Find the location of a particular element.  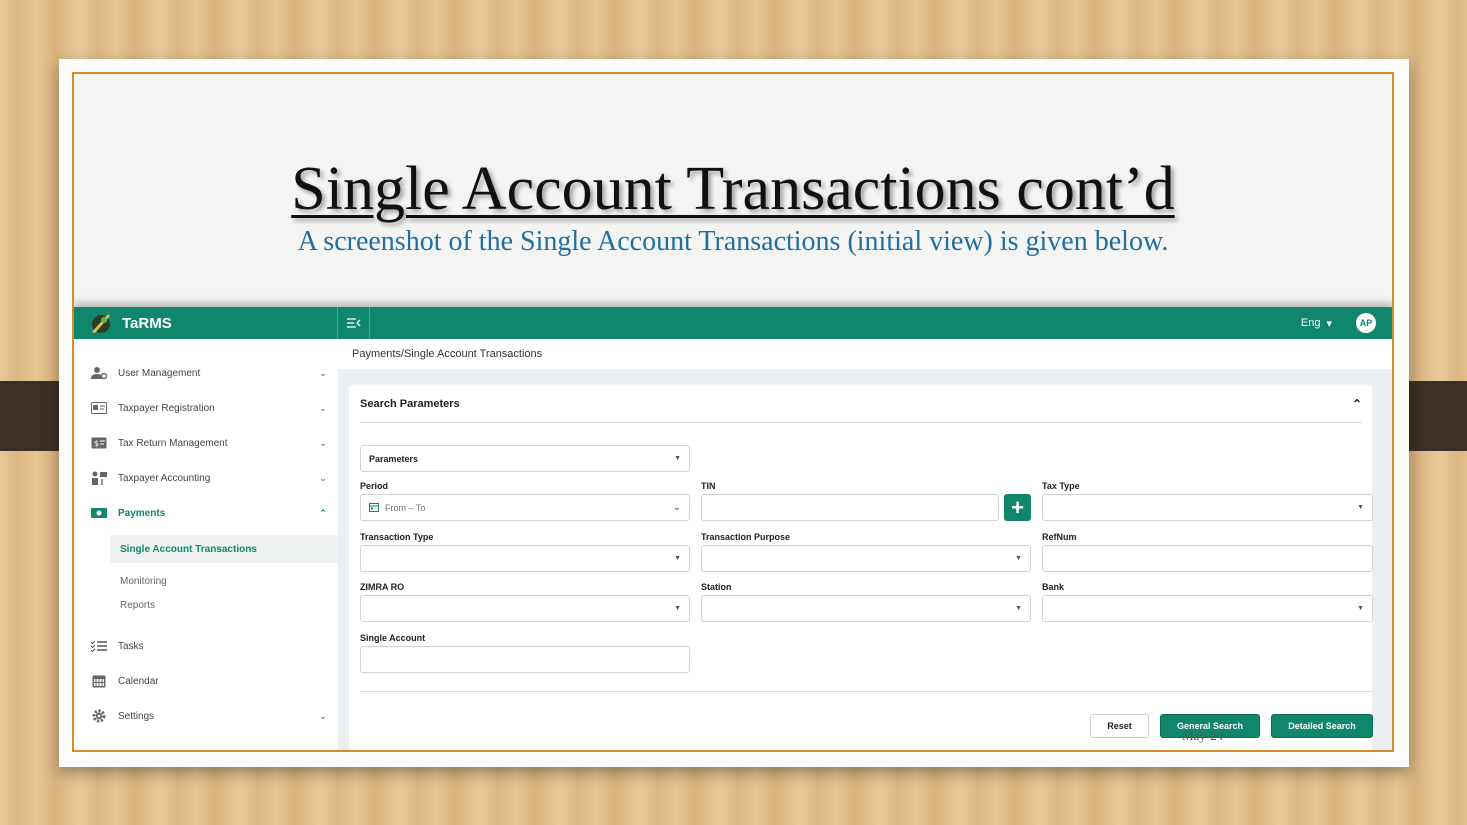

detailed-search-button: Detailed Search is located at coordinates (1322, 726).